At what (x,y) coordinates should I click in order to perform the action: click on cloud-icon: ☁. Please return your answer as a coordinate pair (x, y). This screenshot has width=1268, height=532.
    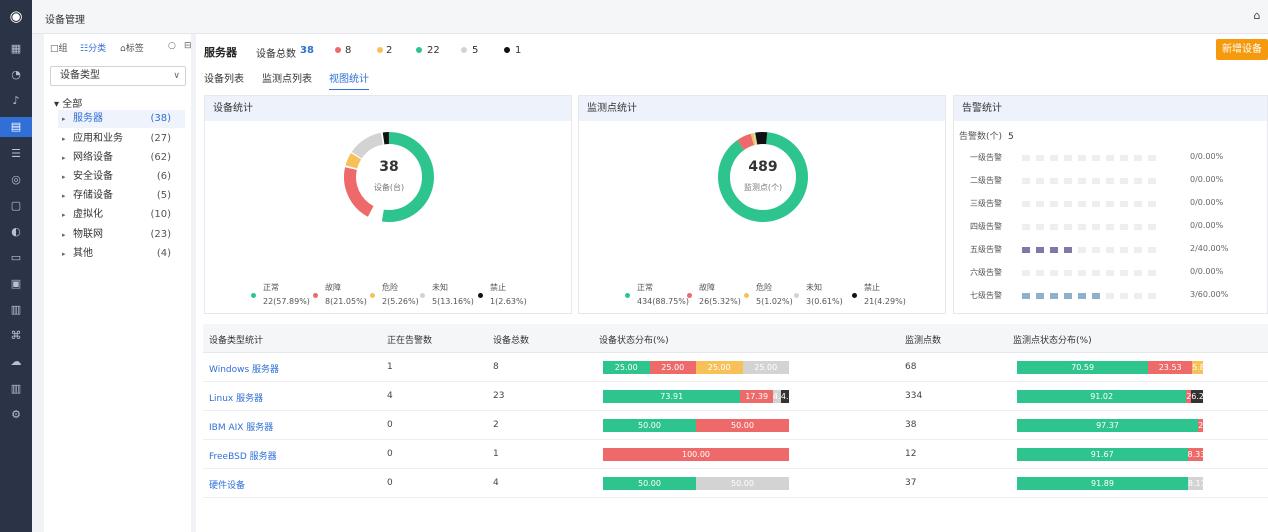
    Looking at the image, I should click on (16, 362).